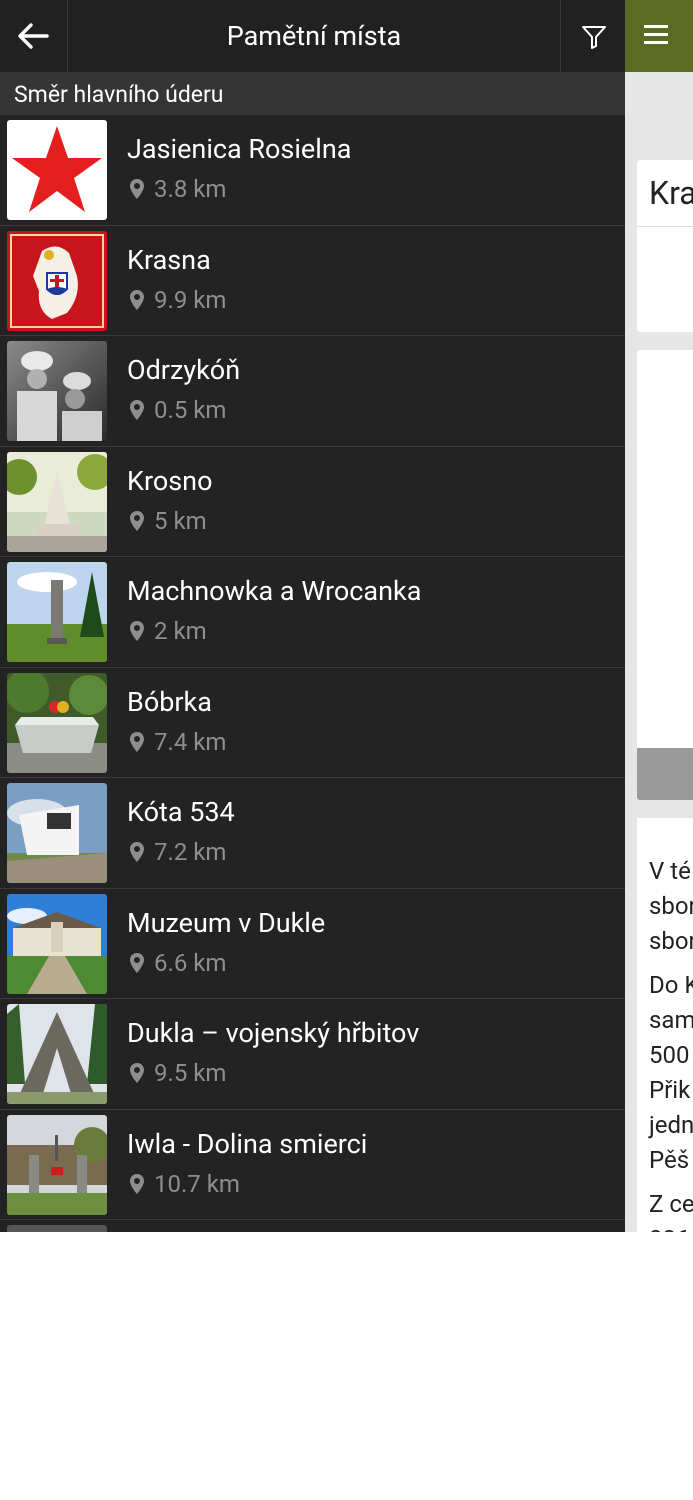  What do you see at coordinates (181, 812) in the screenshot?
I see `item-name: Kóta 534` at bounding box center [181, 812].